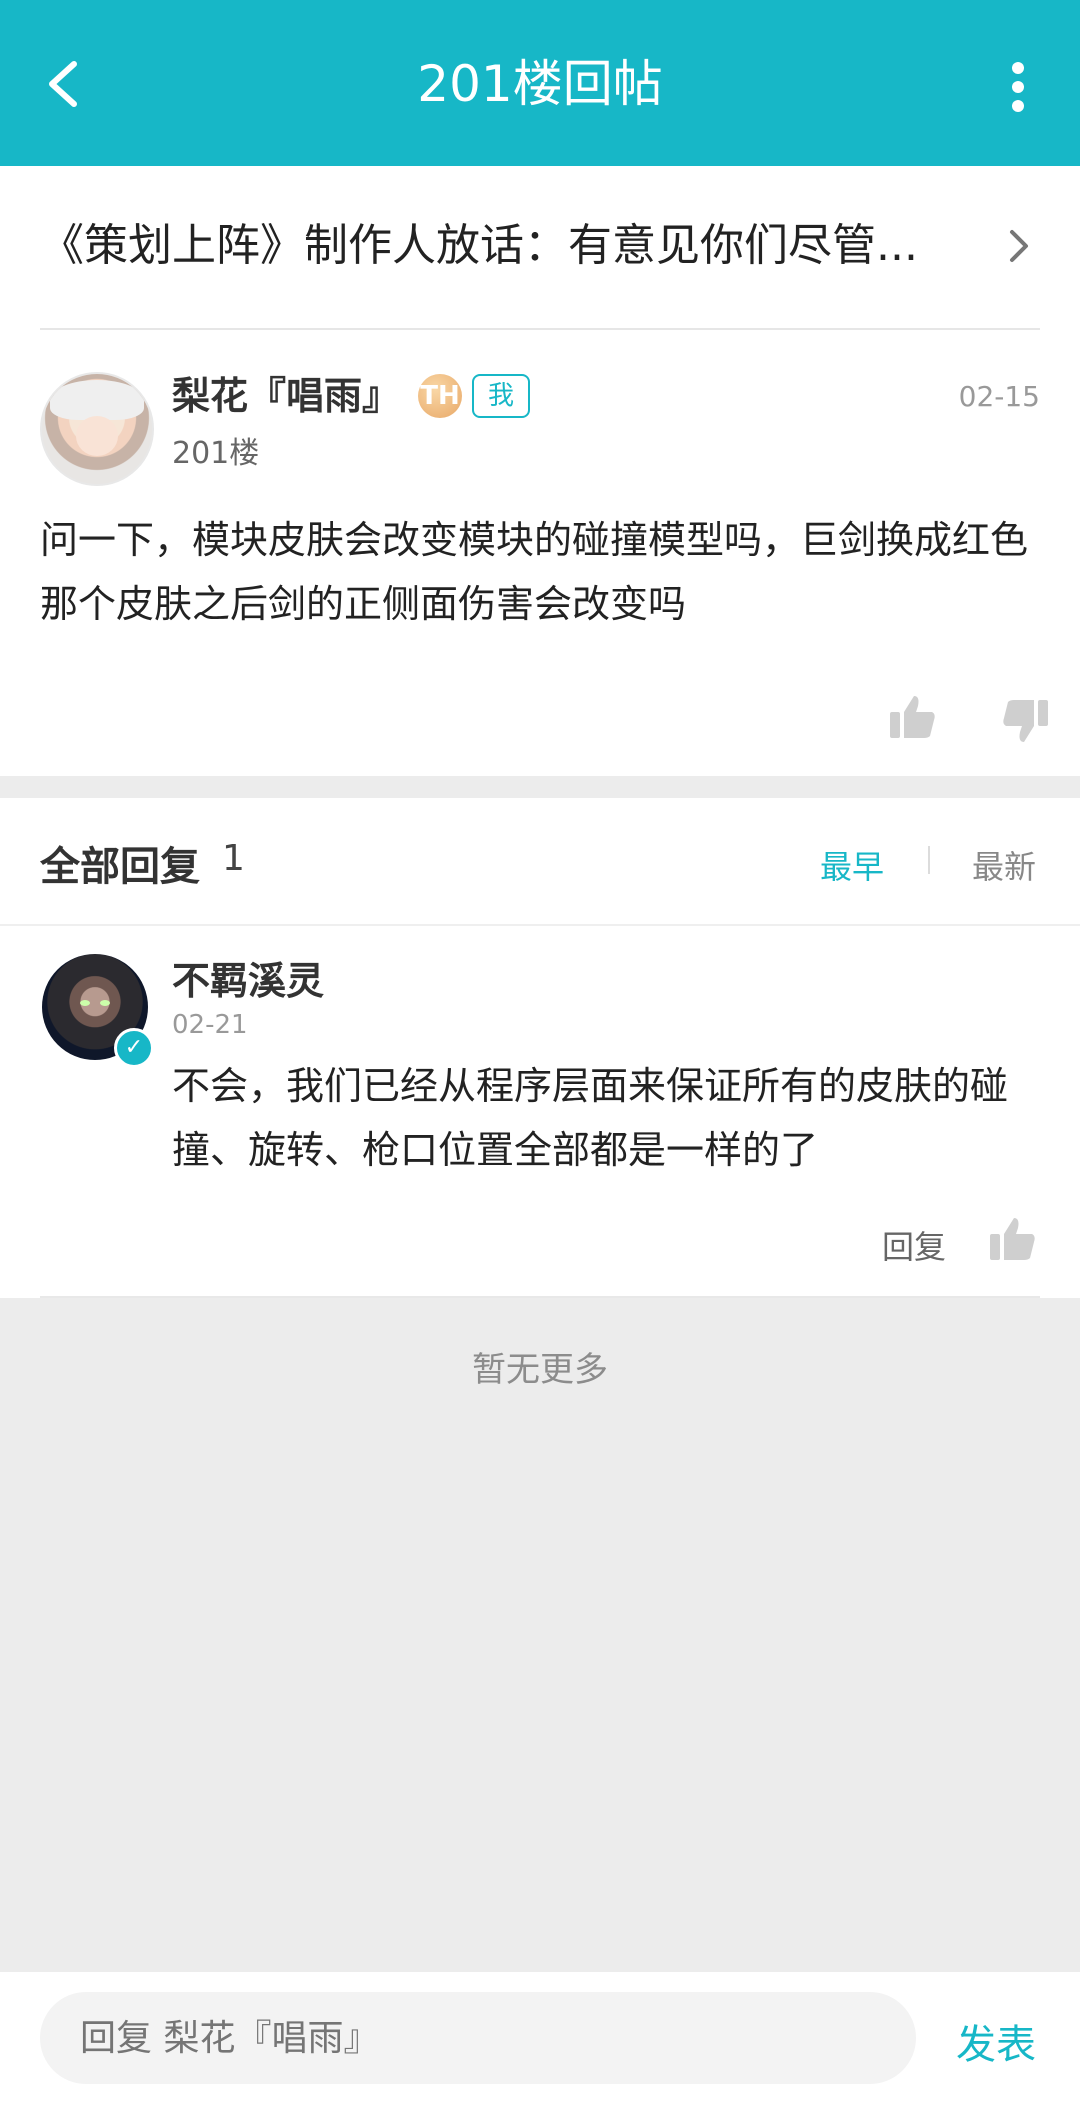 This screenshot has height=2106, width=1080. Describe the element at coordinates (233, 858) in the screenshot. I see `replies-count: 1` at that location.